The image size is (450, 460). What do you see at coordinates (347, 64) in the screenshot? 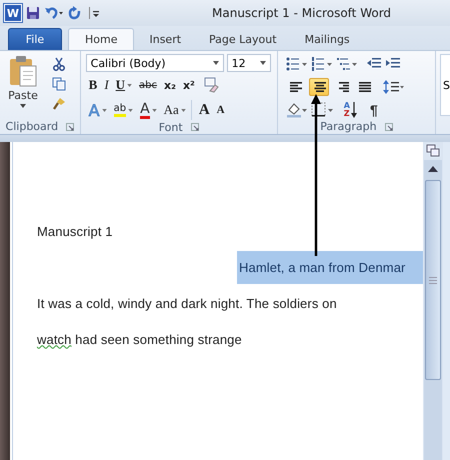
I see `multilevel-list-icon` at bounding box center [347, 64].